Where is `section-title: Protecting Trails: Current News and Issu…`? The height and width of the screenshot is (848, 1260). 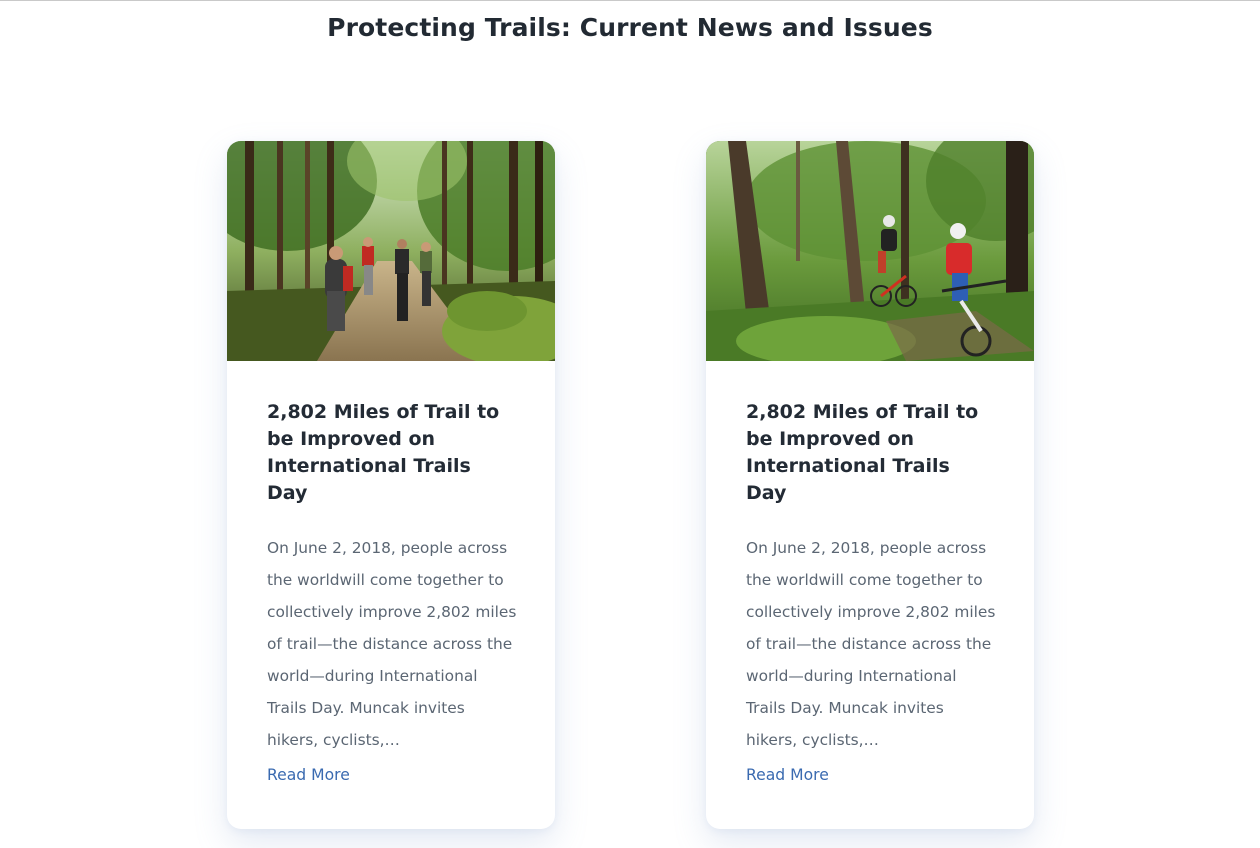
section-title: Protecting Trails: Current News and Issu… is located at coordinates (630, 27).